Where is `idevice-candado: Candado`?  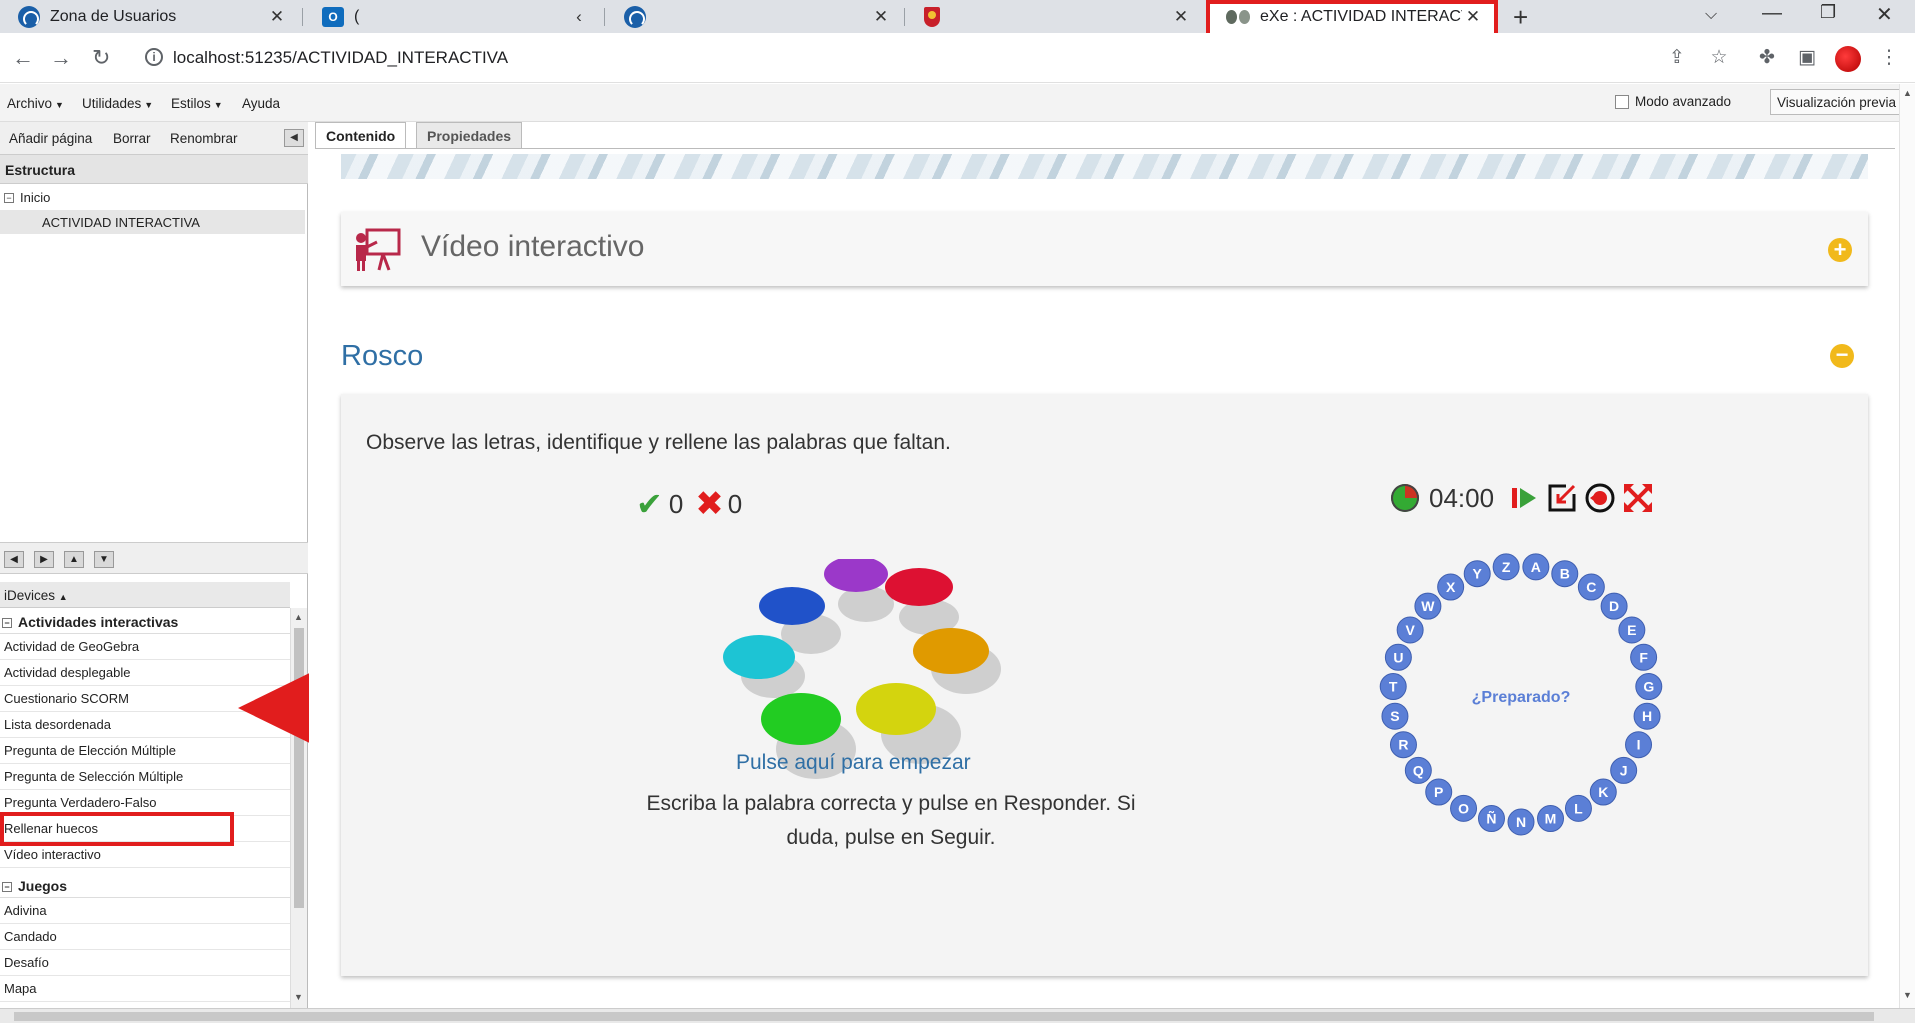
idevice-candado: Candado is located at coordinates (145, 937).